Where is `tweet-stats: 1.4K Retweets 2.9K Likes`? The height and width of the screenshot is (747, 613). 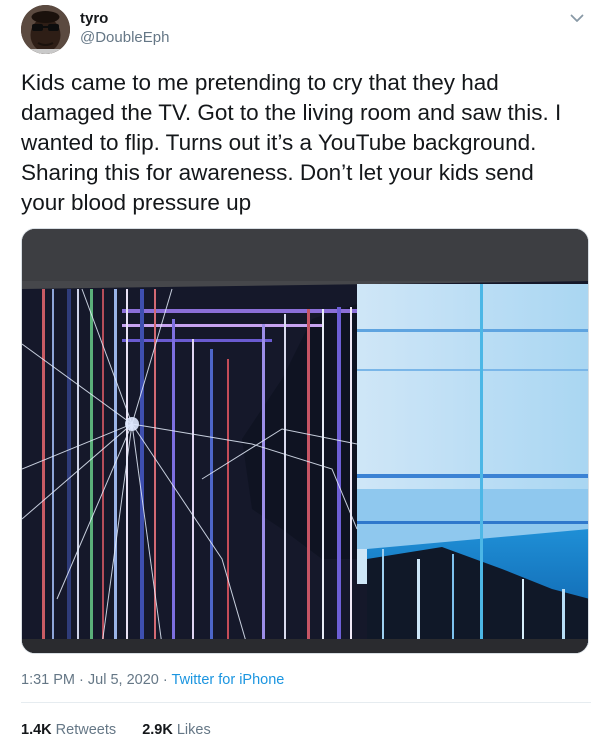
tweet-stats: 1.4K Retweets 2.9K Likes is located at coordinates (116, 730).